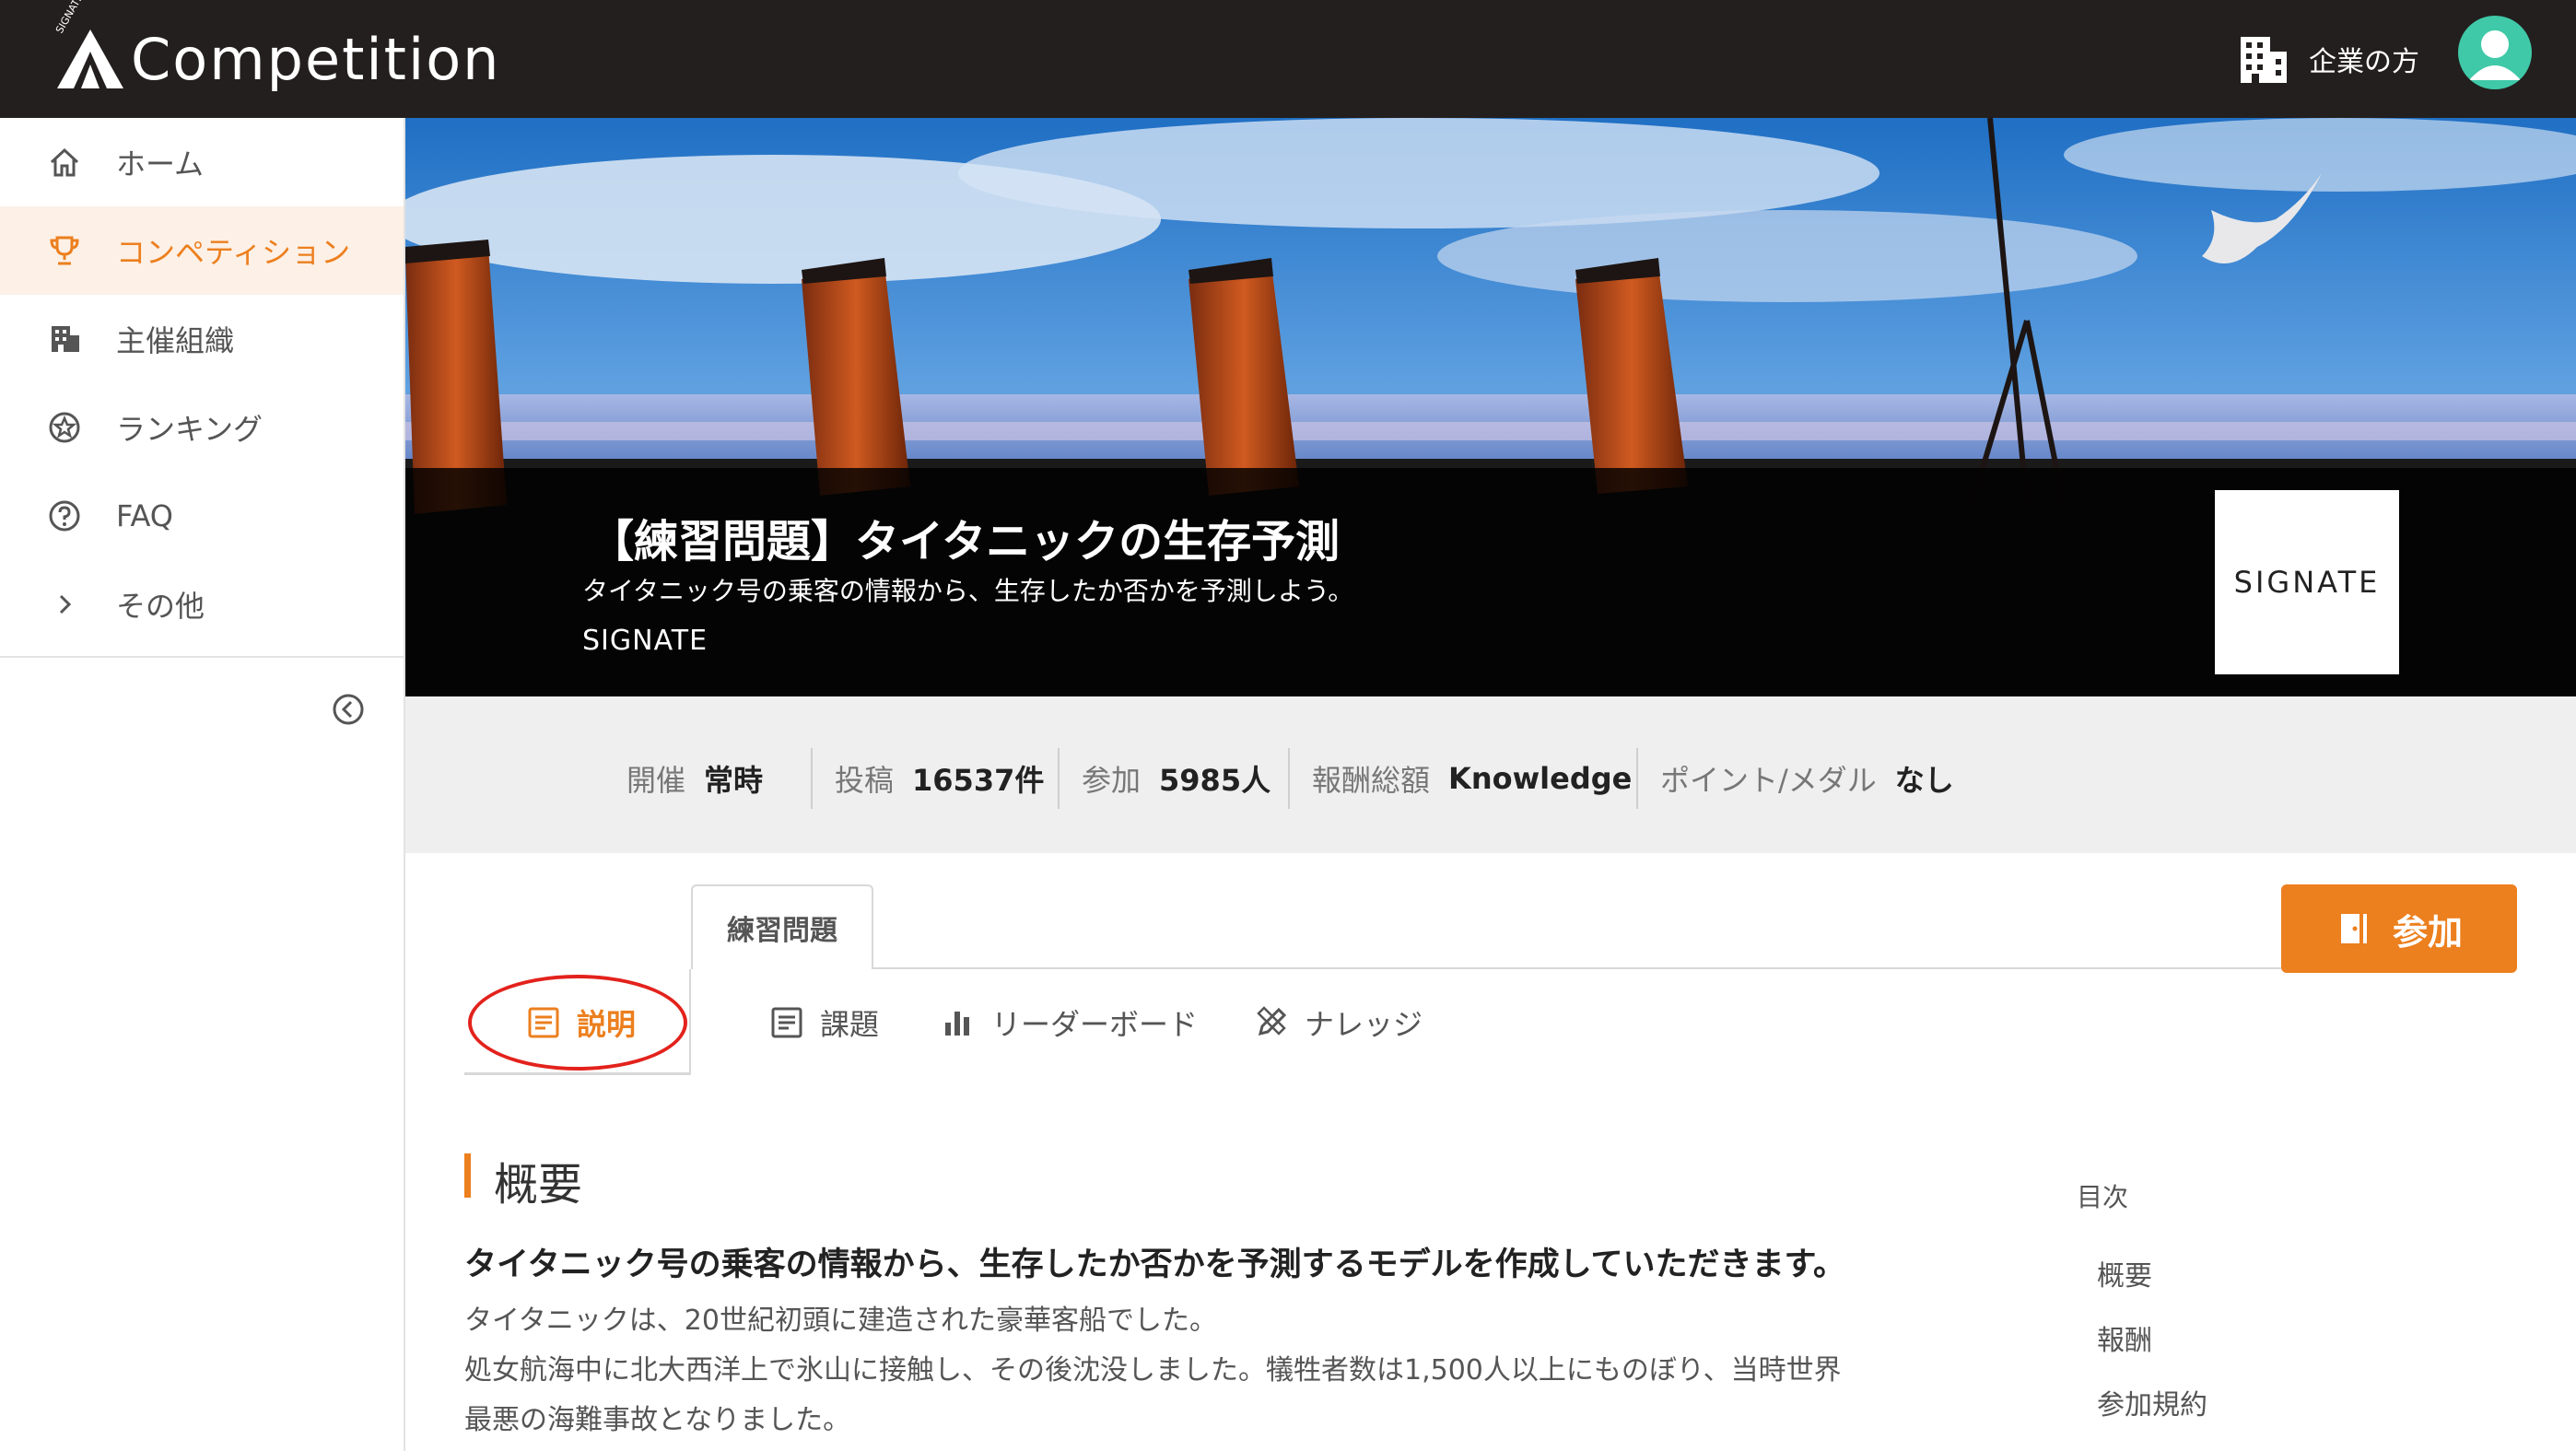 Image resolution: width=2576 pixels, height=1451 pixels. Describe the element at coordinates (1371, 781) in the screenshot. I see `info-reward-label: 報酬総額` at that location.